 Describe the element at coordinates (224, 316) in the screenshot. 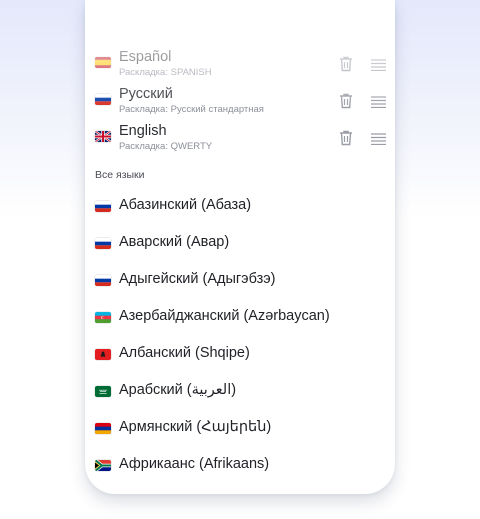

I see `language-name: Азербайджанский (Azərbaycan)` at that location.